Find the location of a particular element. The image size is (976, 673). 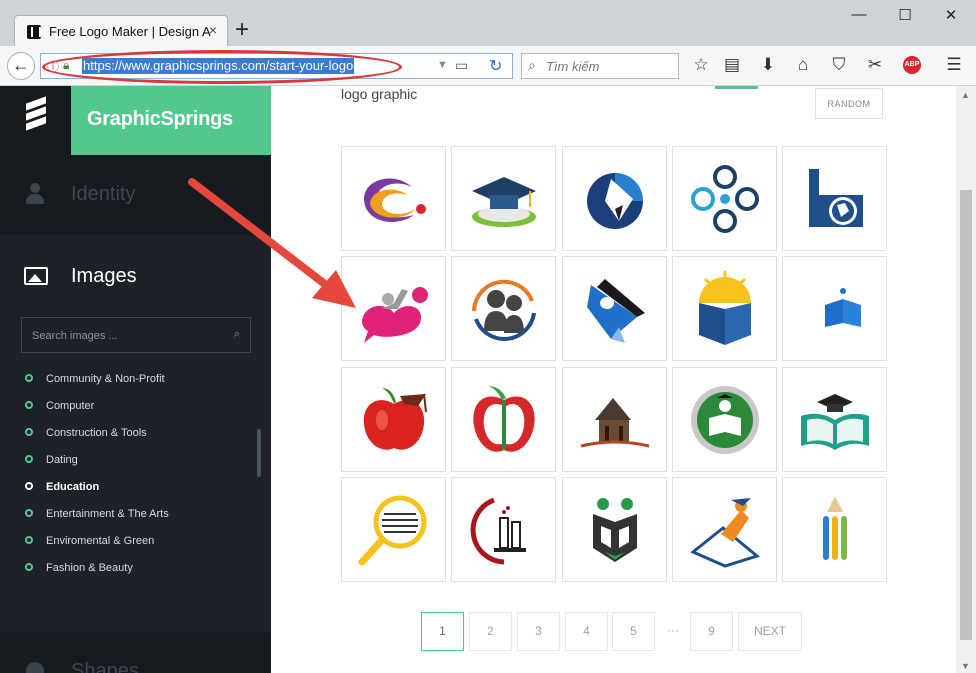

two-people-logo-icon is located at coordinates (504, 310).